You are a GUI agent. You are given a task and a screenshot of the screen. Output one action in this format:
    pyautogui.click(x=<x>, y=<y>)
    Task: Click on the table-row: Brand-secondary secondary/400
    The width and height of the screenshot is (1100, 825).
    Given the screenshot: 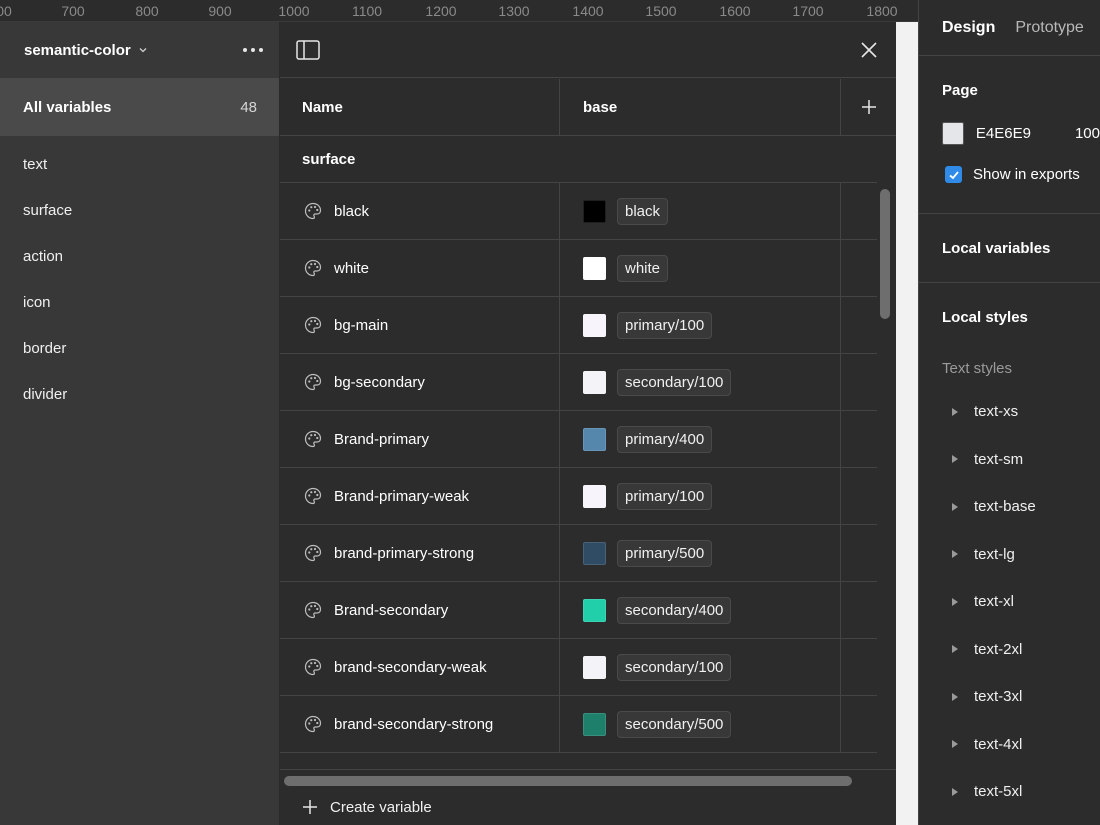 What is the action you would take?
    pyautogui.click(x=578, y=610)
    